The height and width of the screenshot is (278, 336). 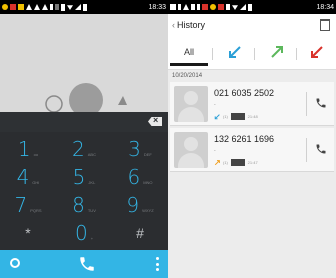 I want to click on key-digit: 8, so click(x=78, y=205).